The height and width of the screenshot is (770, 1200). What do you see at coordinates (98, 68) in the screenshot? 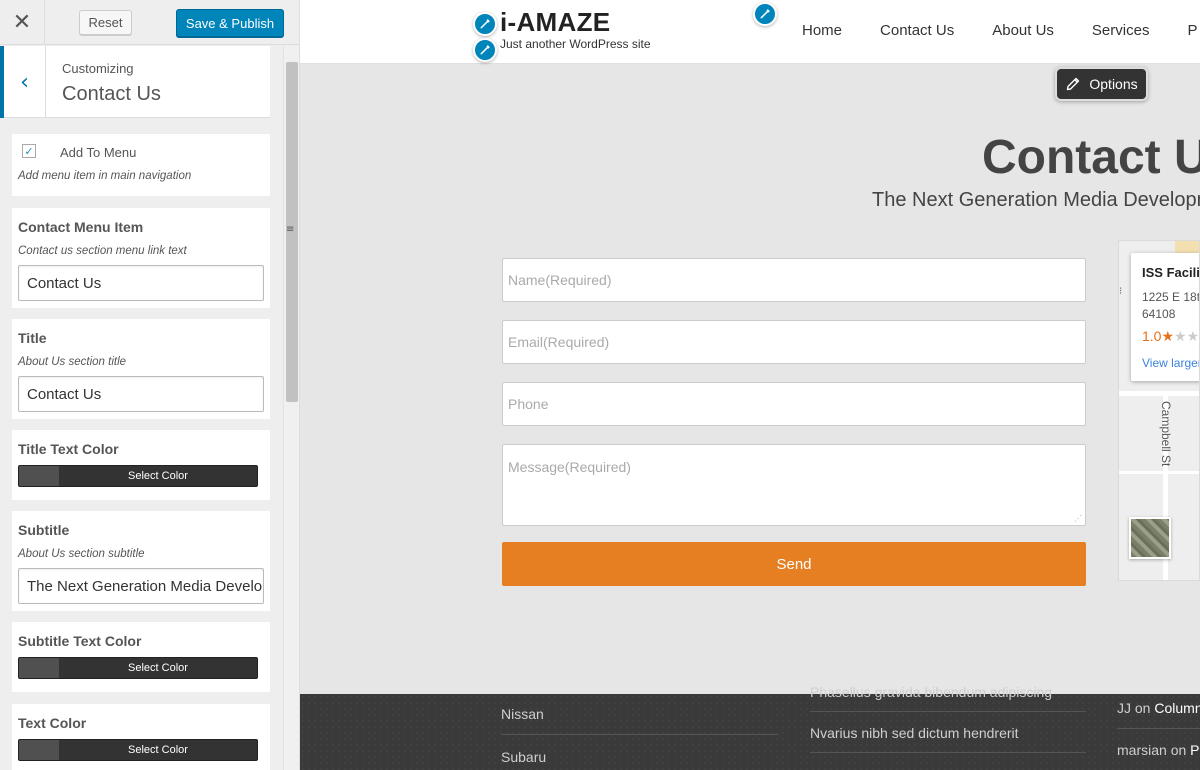
I see `customizing-label: Customizing` at bounding box center [98, 68].